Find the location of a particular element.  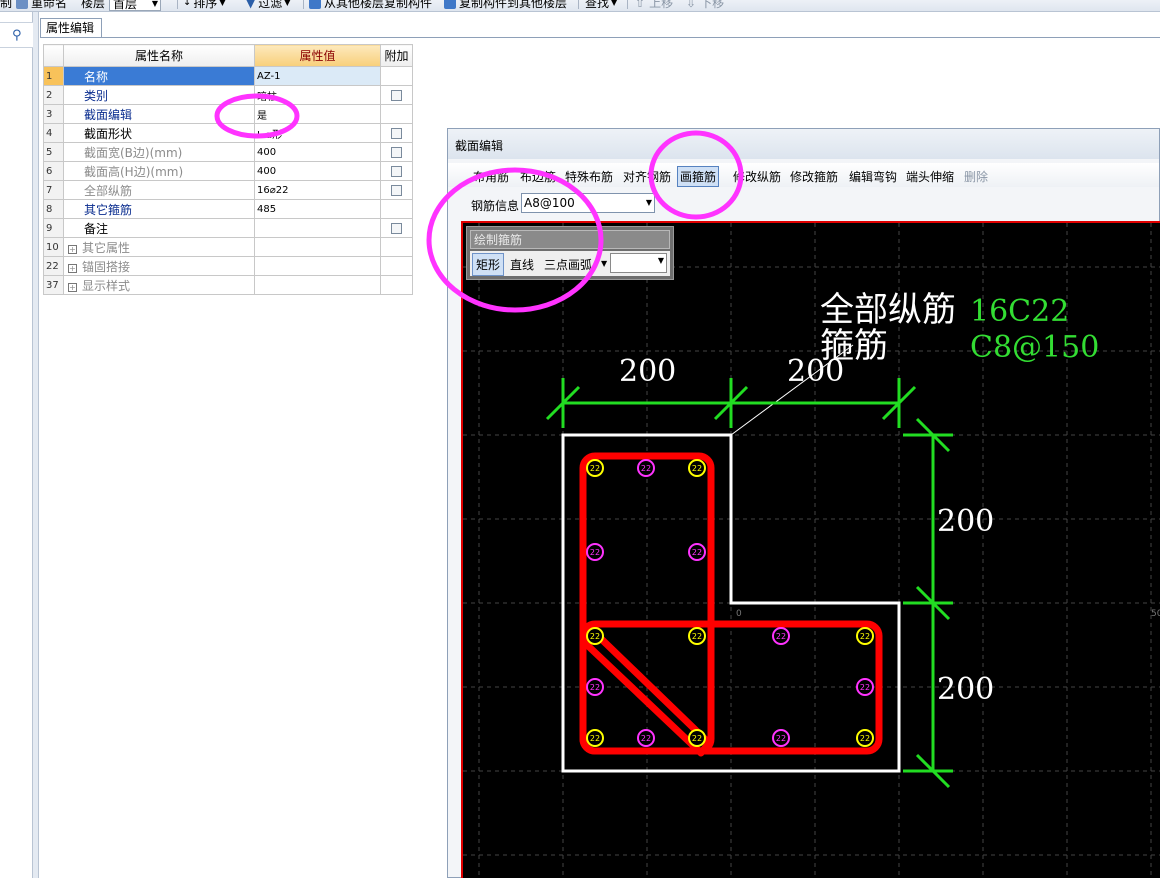

row-index: 1 is located at coordinates (53, 76).